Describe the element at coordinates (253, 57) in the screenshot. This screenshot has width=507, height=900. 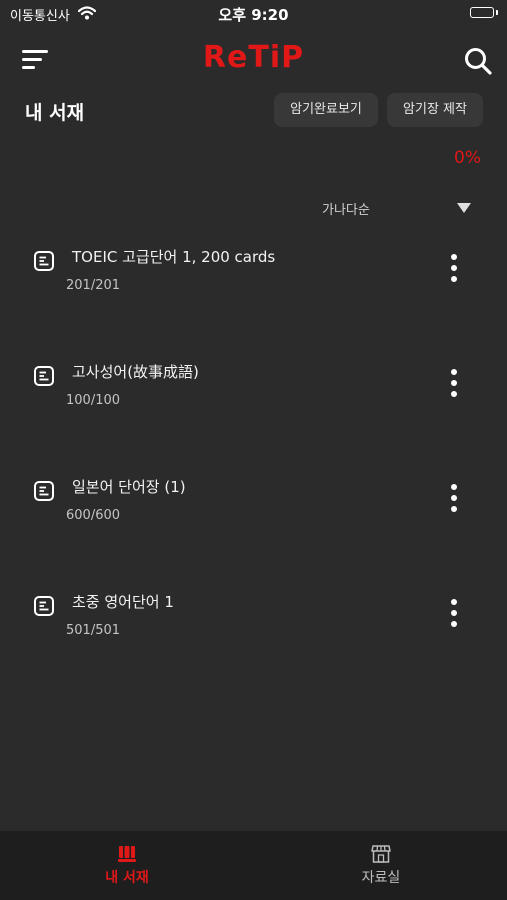
I see `app-logo: ReTiP` at that location.